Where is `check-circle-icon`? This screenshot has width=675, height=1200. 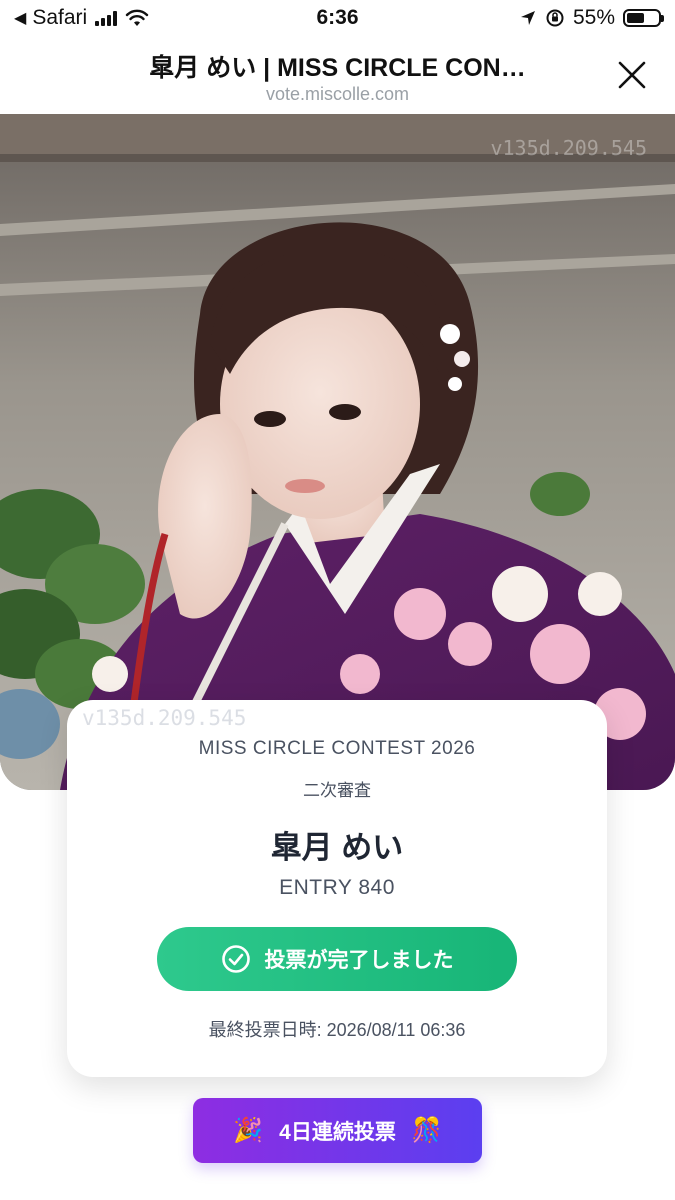 check-circle-icon is located at coordinates (235, 959).